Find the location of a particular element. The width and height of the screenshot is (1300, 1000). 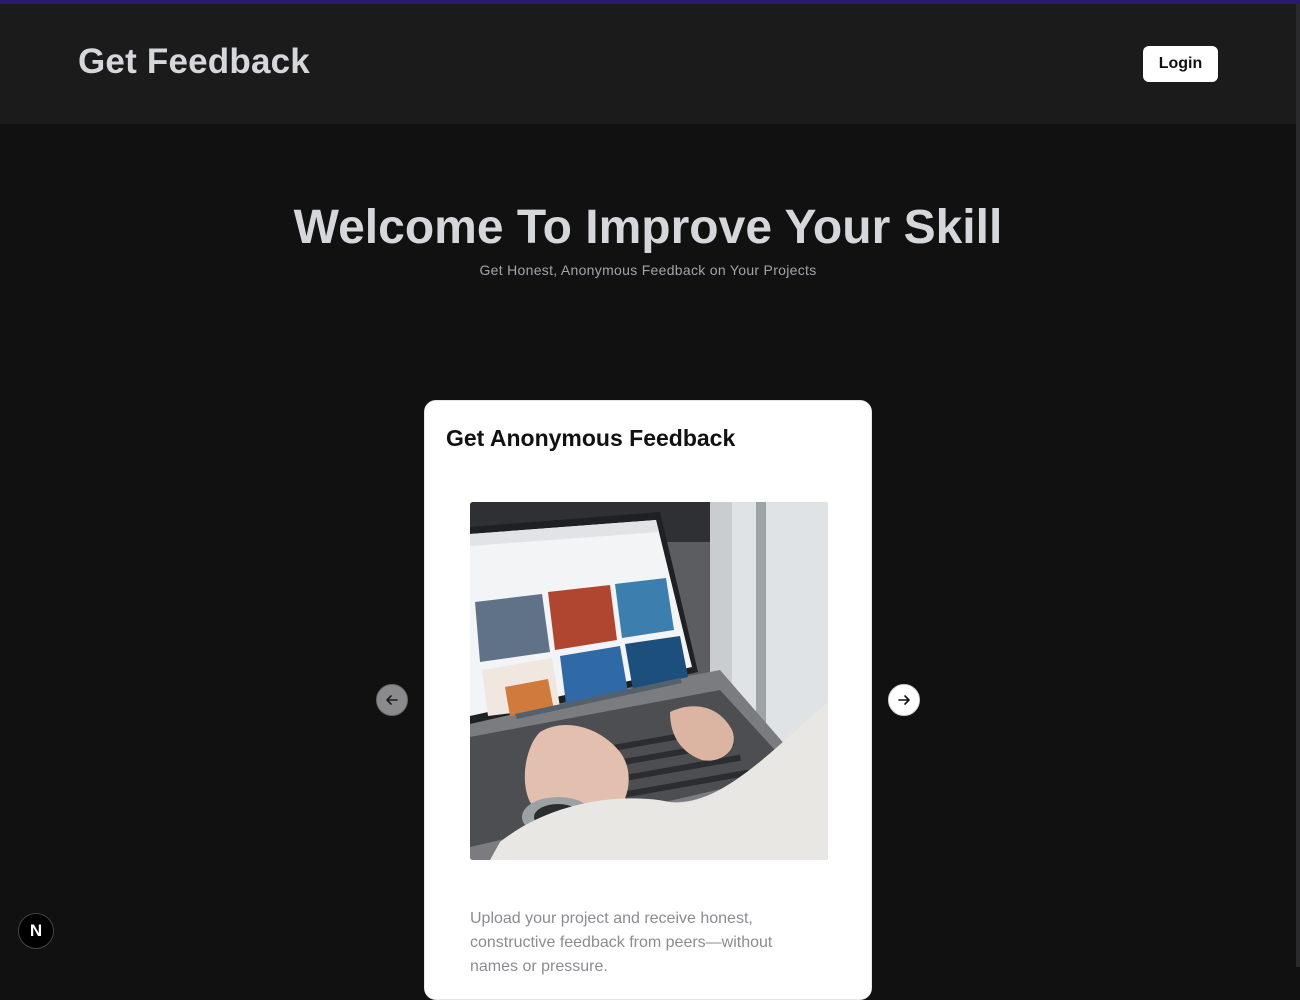

scrollbar is located at coordinates (1298, 485).